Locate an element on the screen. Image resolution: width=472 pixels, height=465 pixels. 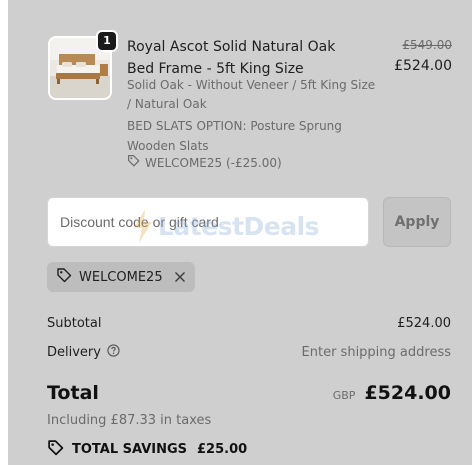
subtotal-value: £524.00 is located at coordinates (424, 323).